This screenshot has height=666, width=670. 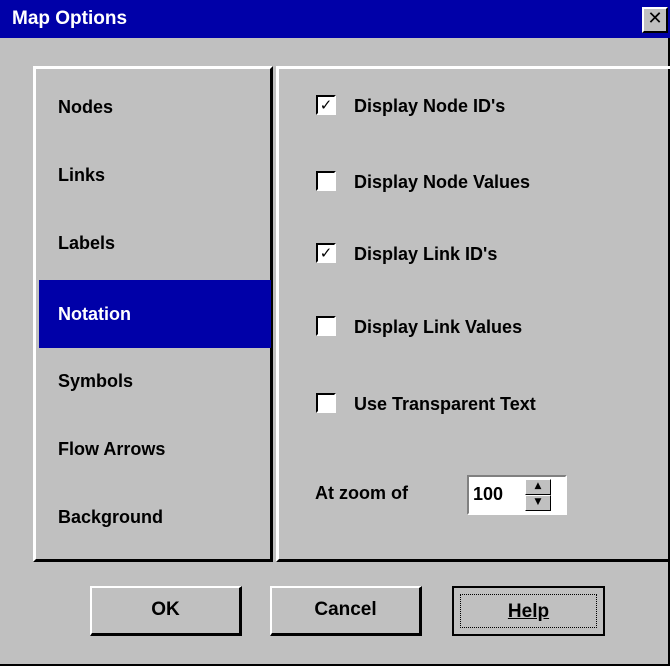 What do you see at coordinates (361, 493) in the screenshot?
I see `zoom-label: At zoom of` at bounding box center [361, 493].